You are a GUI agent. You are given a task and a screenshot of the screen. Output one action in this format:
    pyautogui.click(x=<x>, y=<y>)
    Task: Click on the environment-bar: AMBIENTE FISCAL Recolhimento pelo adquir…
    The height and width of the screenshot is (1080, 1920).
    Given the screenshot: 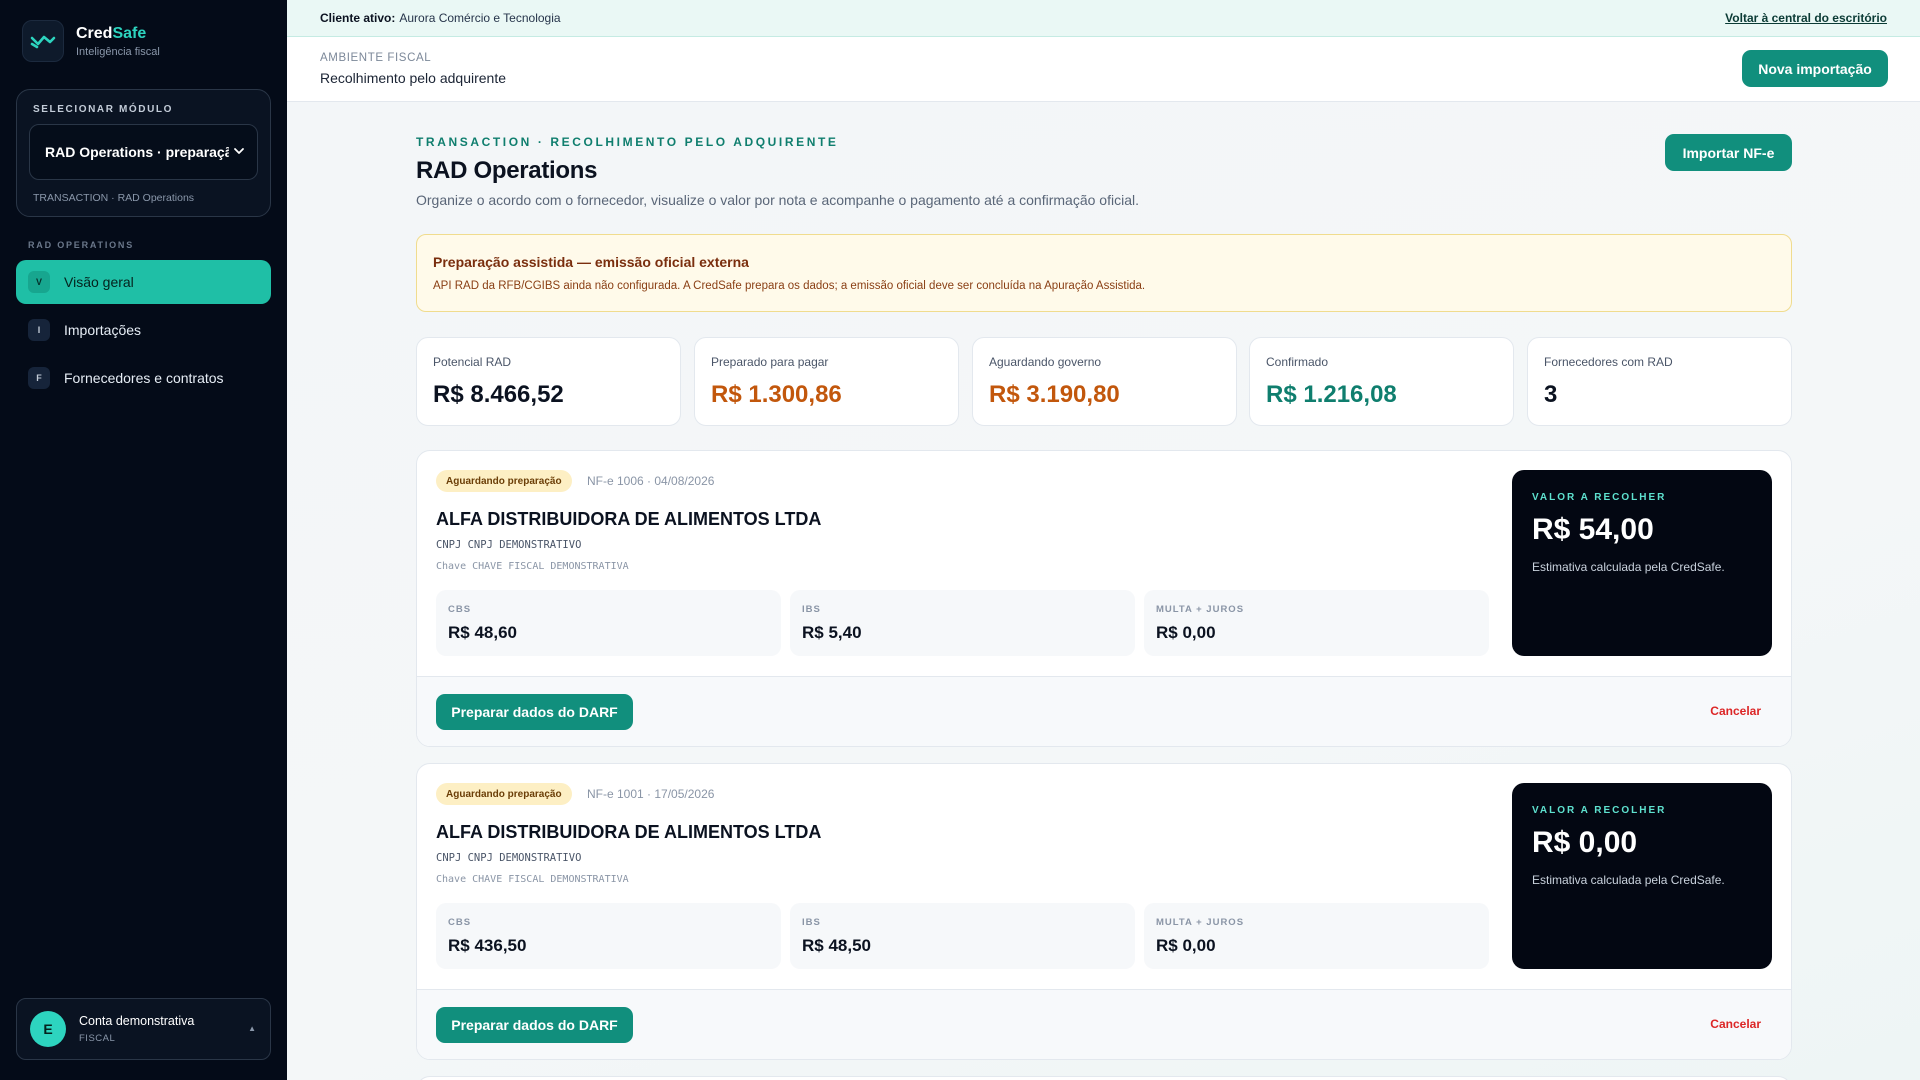 What is the action you would take?
    pyautogui.click(x=1103, y=69)
    